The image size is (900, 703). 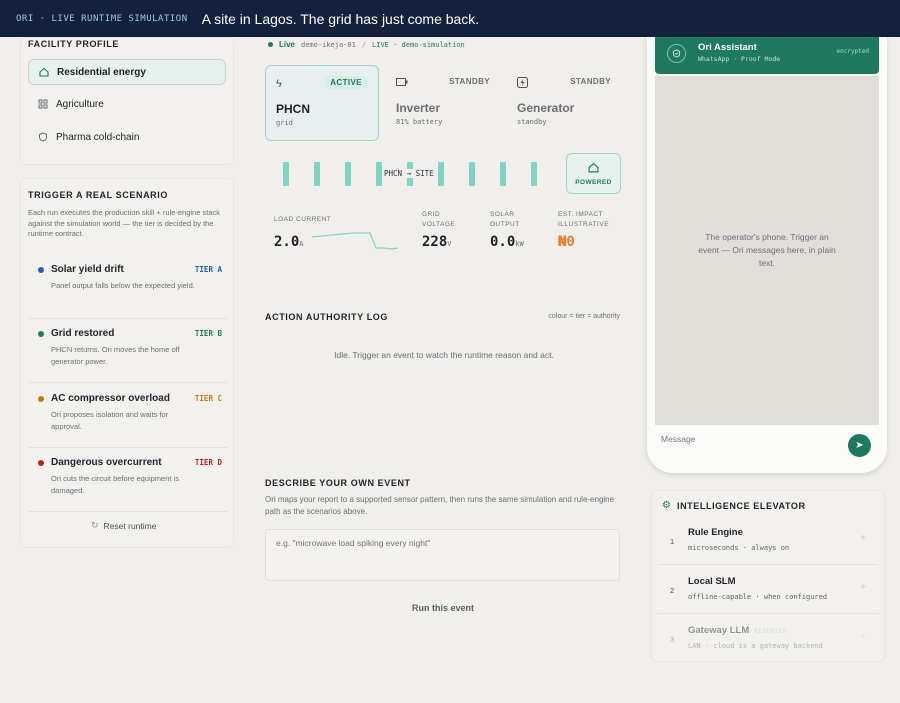 What do you see at coordinates (443, 103) in the screenshot?
I see `source-inverter: STANDBY Inverter 81% battery` at bounding box center [443, 103].